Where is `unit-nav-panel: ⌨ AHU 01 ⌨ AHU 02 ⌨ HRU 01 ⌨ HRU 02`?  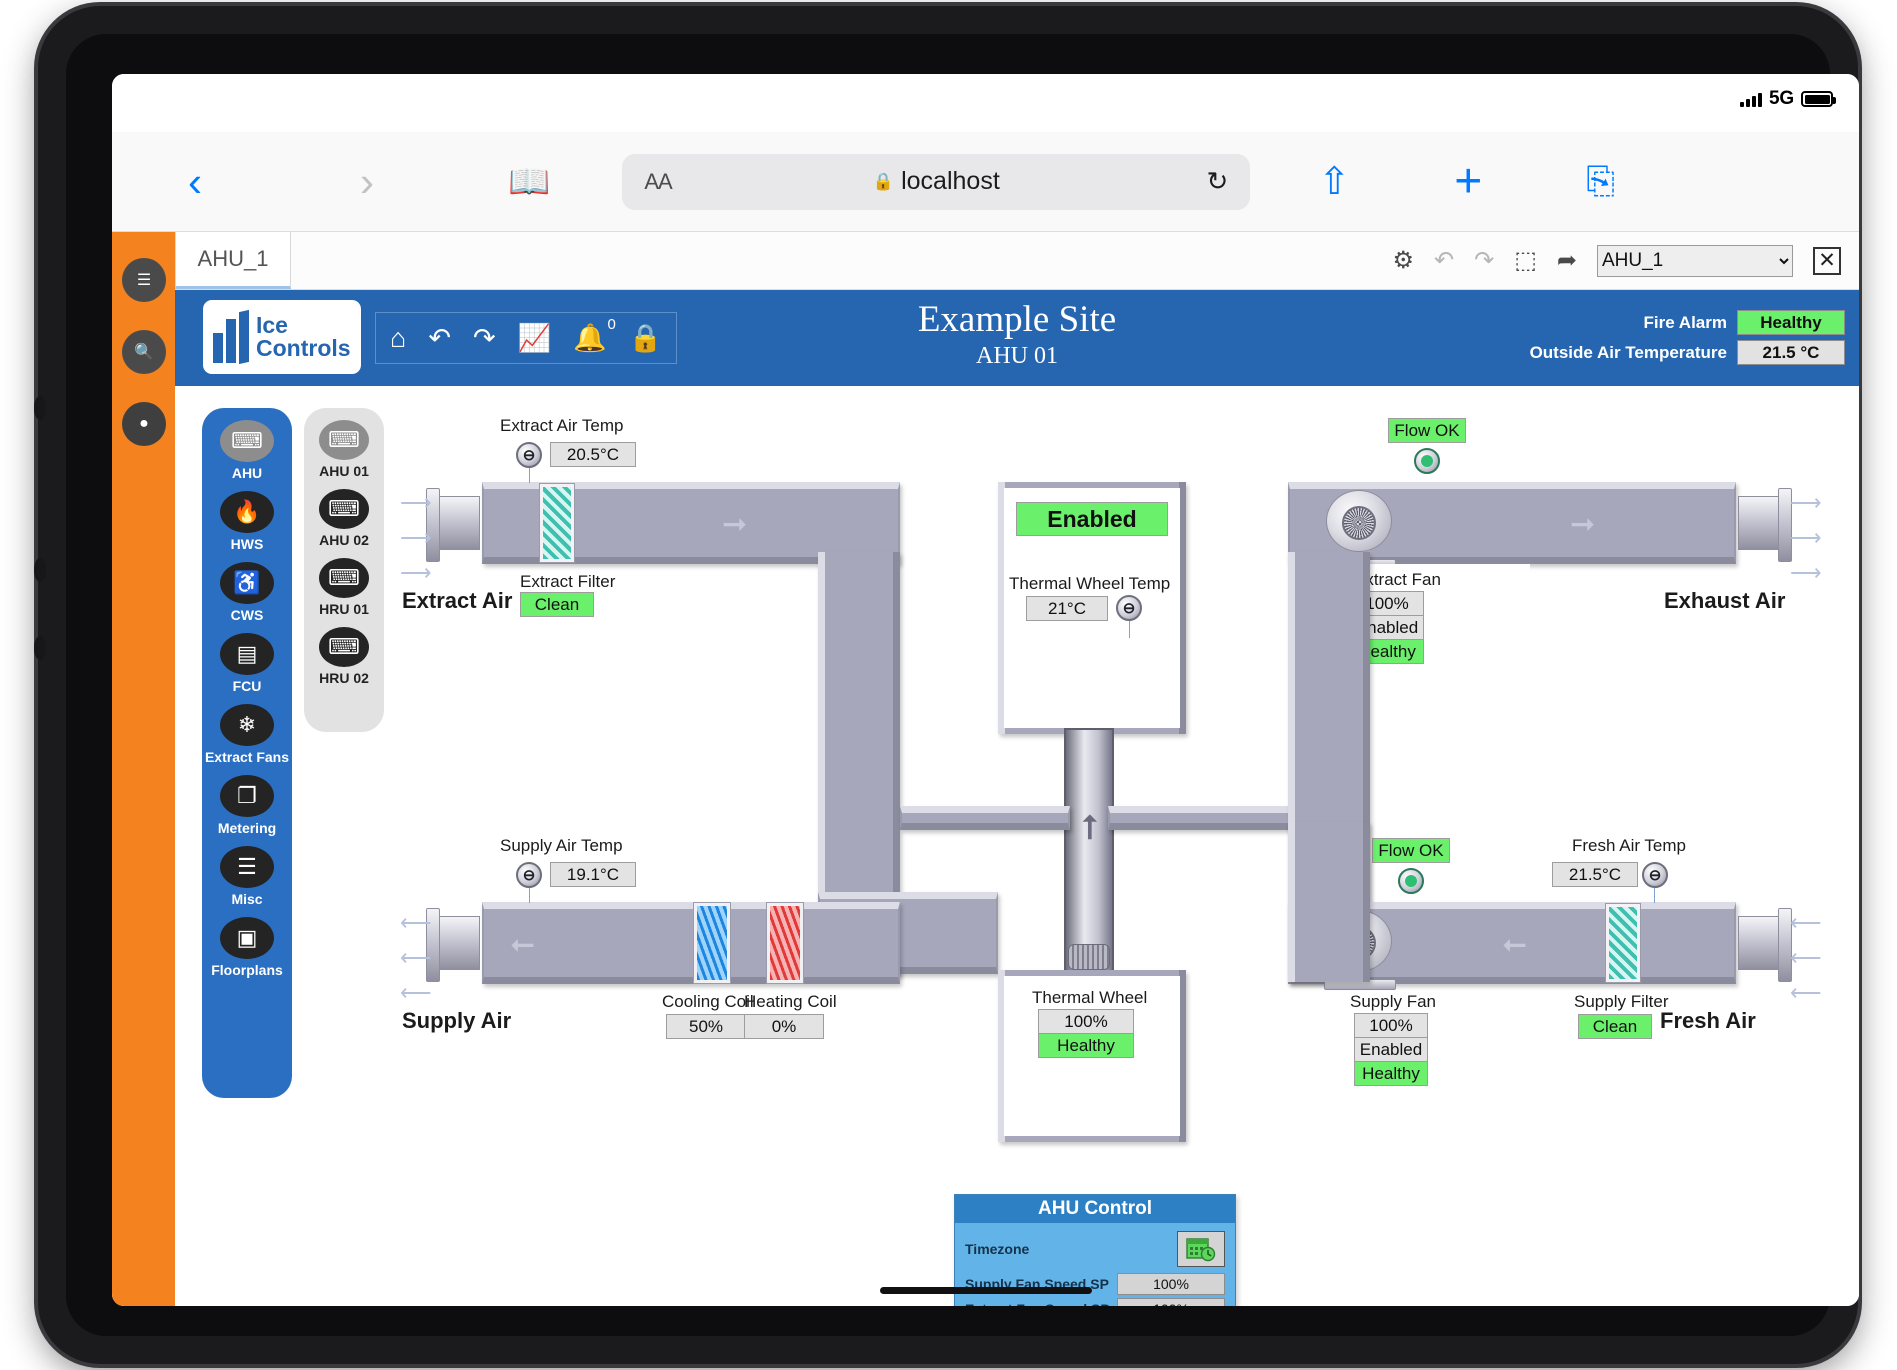 unit-nav-panel: ⌨ AHU 01 ⌨ AHU 02 ⌨ HRU 01 ⌨ HRU 02 is located at coordinates (344, 570).